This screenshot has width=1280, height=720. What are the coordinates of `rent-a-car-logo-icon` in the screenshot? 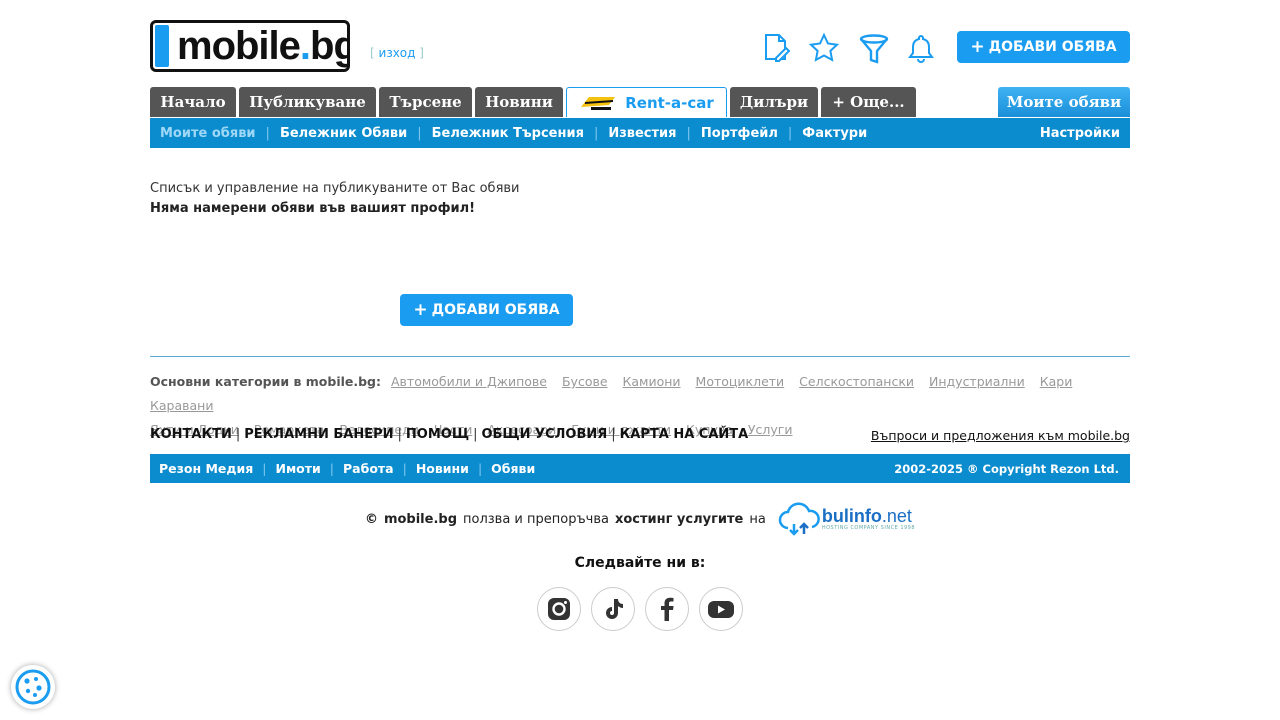 It's located at (598, 103).